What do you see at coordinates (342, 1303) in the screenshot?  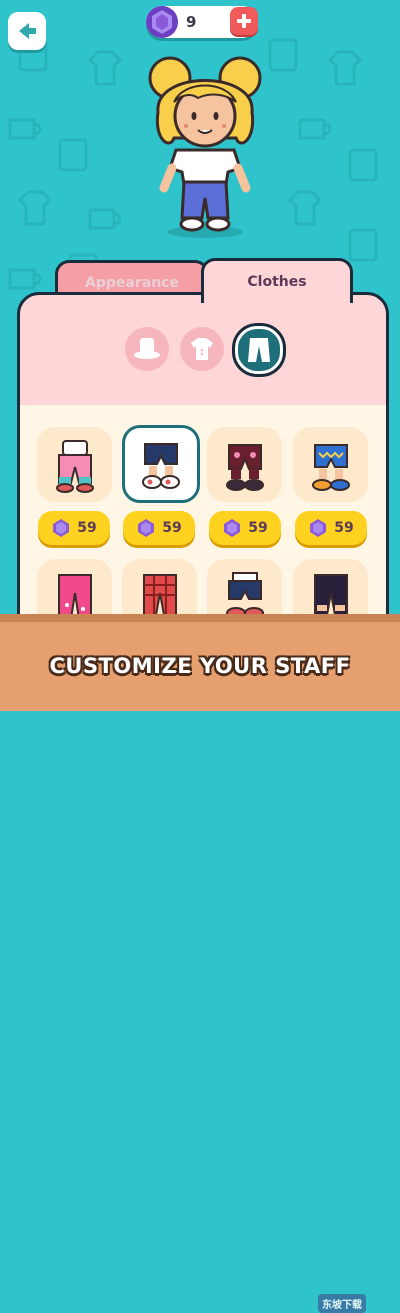 I see `watermark: 东坡下载` at bounding box center [342, 1303].